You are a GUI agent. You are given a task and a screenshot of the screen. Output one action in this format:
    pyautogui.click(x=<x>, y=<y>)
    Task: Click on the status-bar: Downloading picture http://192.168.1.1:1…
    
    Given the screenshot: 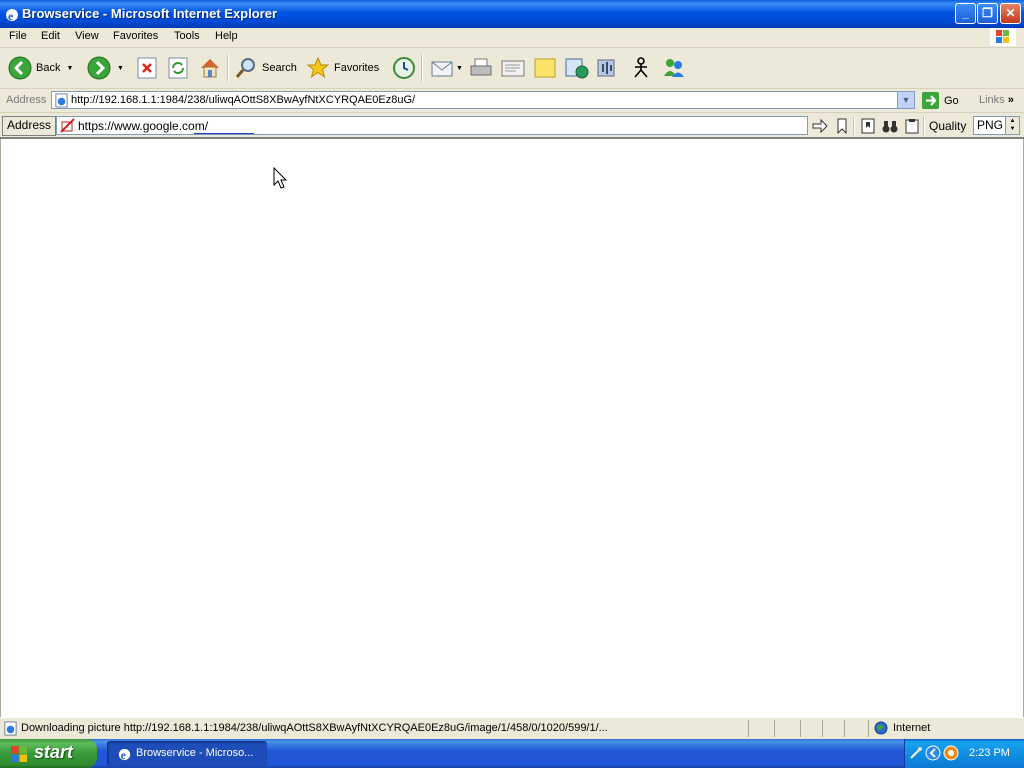 What is the action you would take?
    pyautogui.click(x=512, y=728)
    